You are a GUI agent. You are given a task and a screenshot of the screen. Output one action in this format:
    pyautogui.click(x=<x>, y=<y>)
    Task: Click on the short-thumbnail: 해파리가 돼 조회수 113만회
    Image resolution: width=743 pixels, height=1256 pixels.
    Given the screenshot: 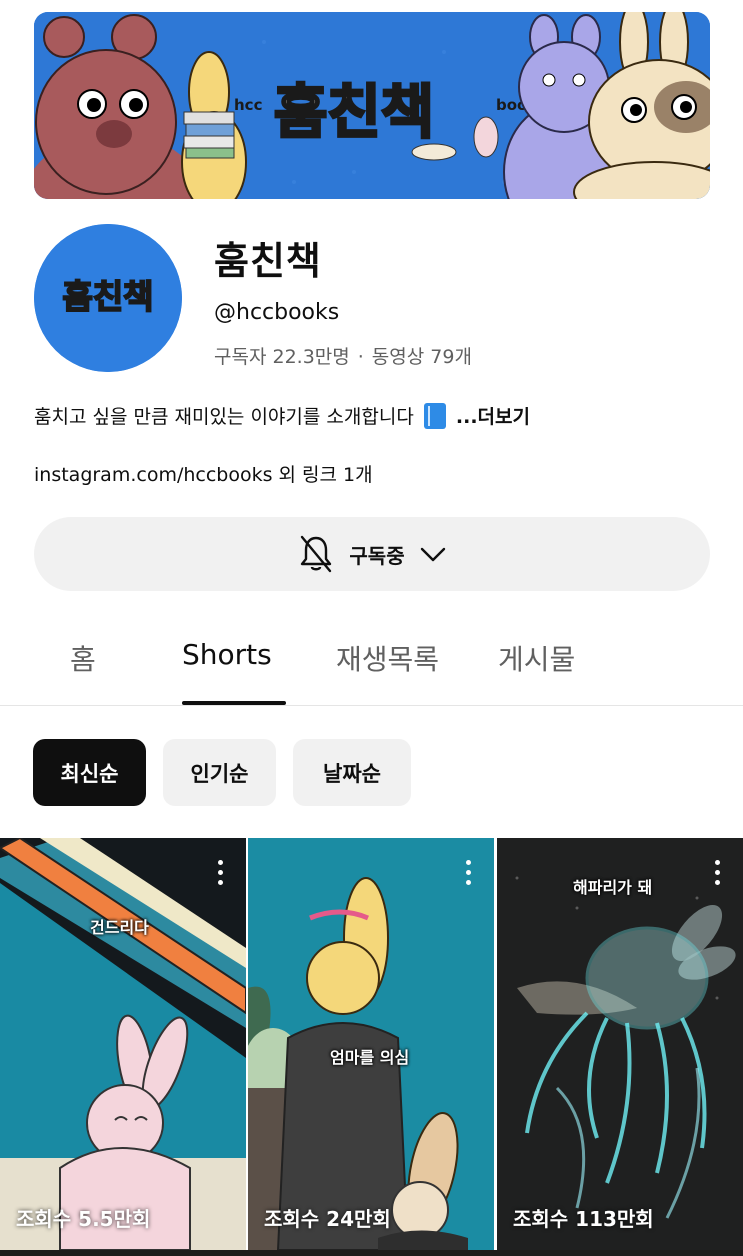 What is the action you would take?
    pyautogui.click(x=620, y=1044)
    